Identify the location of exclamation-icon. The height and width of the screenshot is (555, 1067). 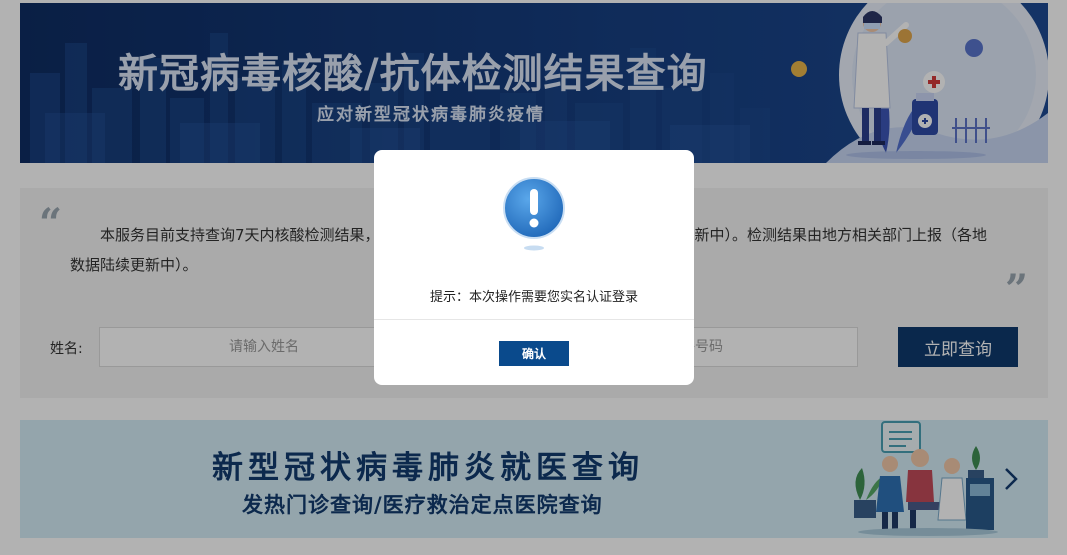
(534, 214).